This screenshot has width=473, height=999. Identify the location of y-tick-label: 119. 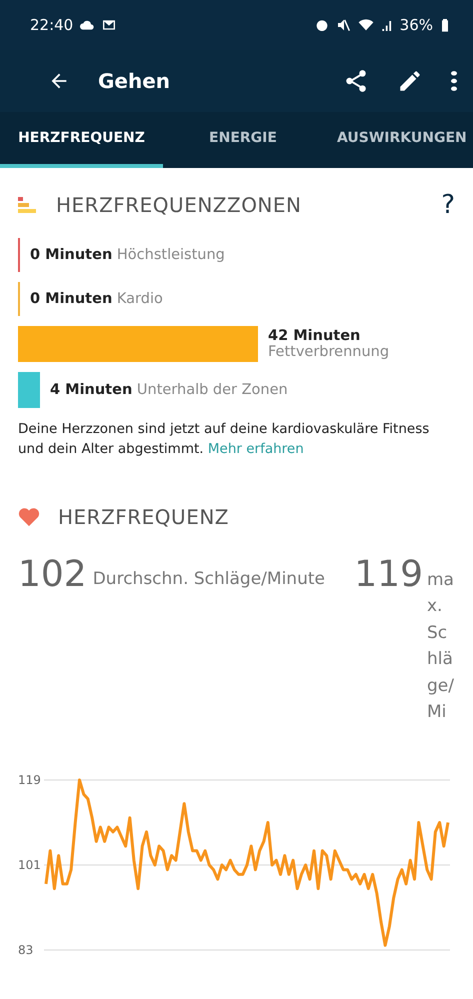
(29, 781).